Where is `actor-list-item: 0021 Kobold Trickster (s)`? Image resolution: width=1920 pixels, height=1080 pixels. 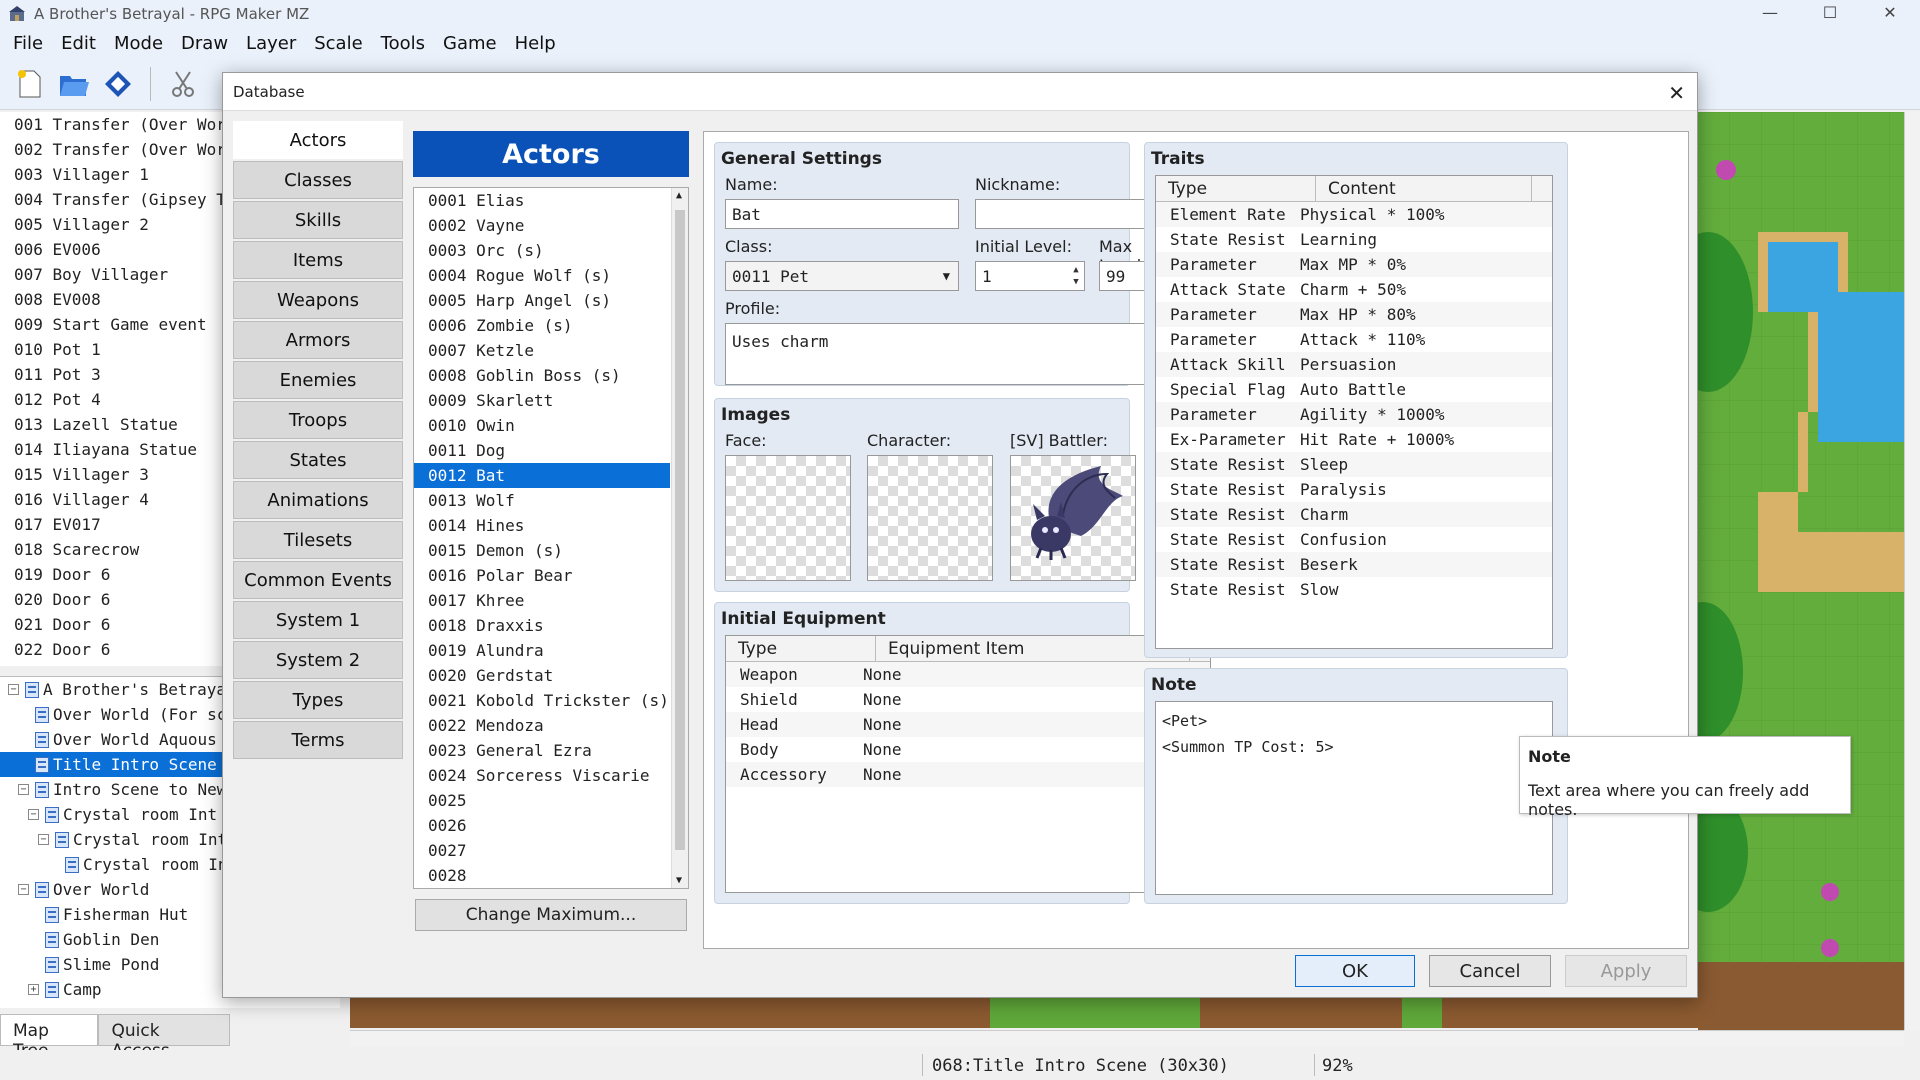
actor-list-item: 0021 Kobold Trickster (s) is located at coordinates (542, 700).